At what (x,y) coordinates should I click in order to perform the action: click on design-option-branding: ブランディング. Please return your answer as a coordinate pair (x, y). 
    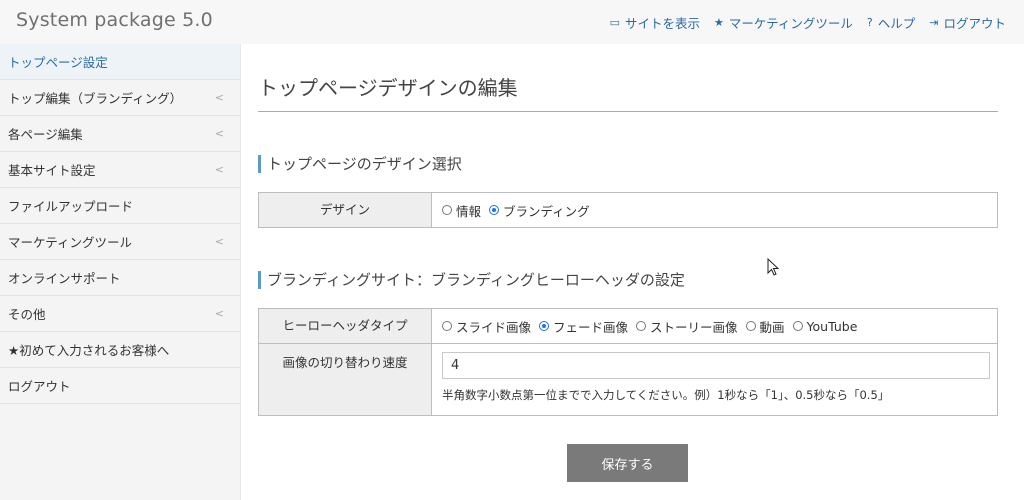
    Looking at the image, I should click on (539, 210).